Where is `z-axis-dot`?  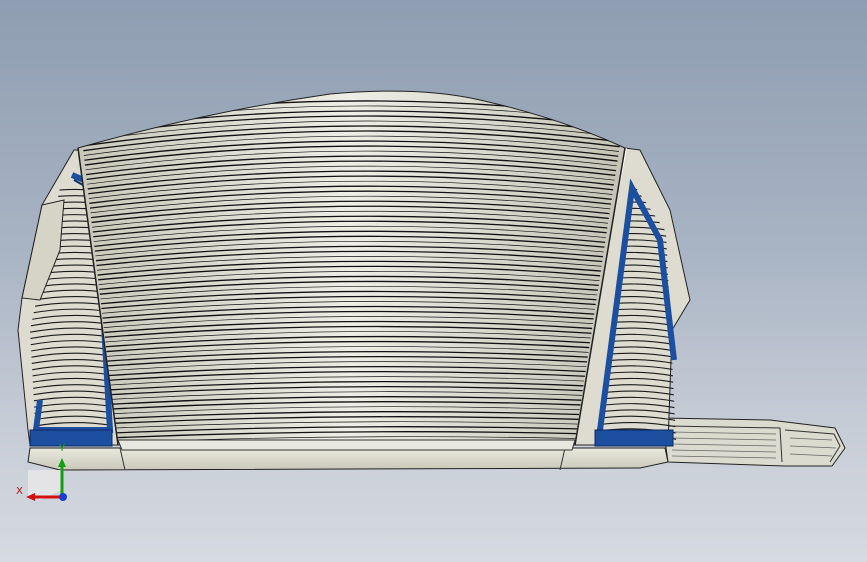 z-axis-dot is located at coordinates (63, 497).